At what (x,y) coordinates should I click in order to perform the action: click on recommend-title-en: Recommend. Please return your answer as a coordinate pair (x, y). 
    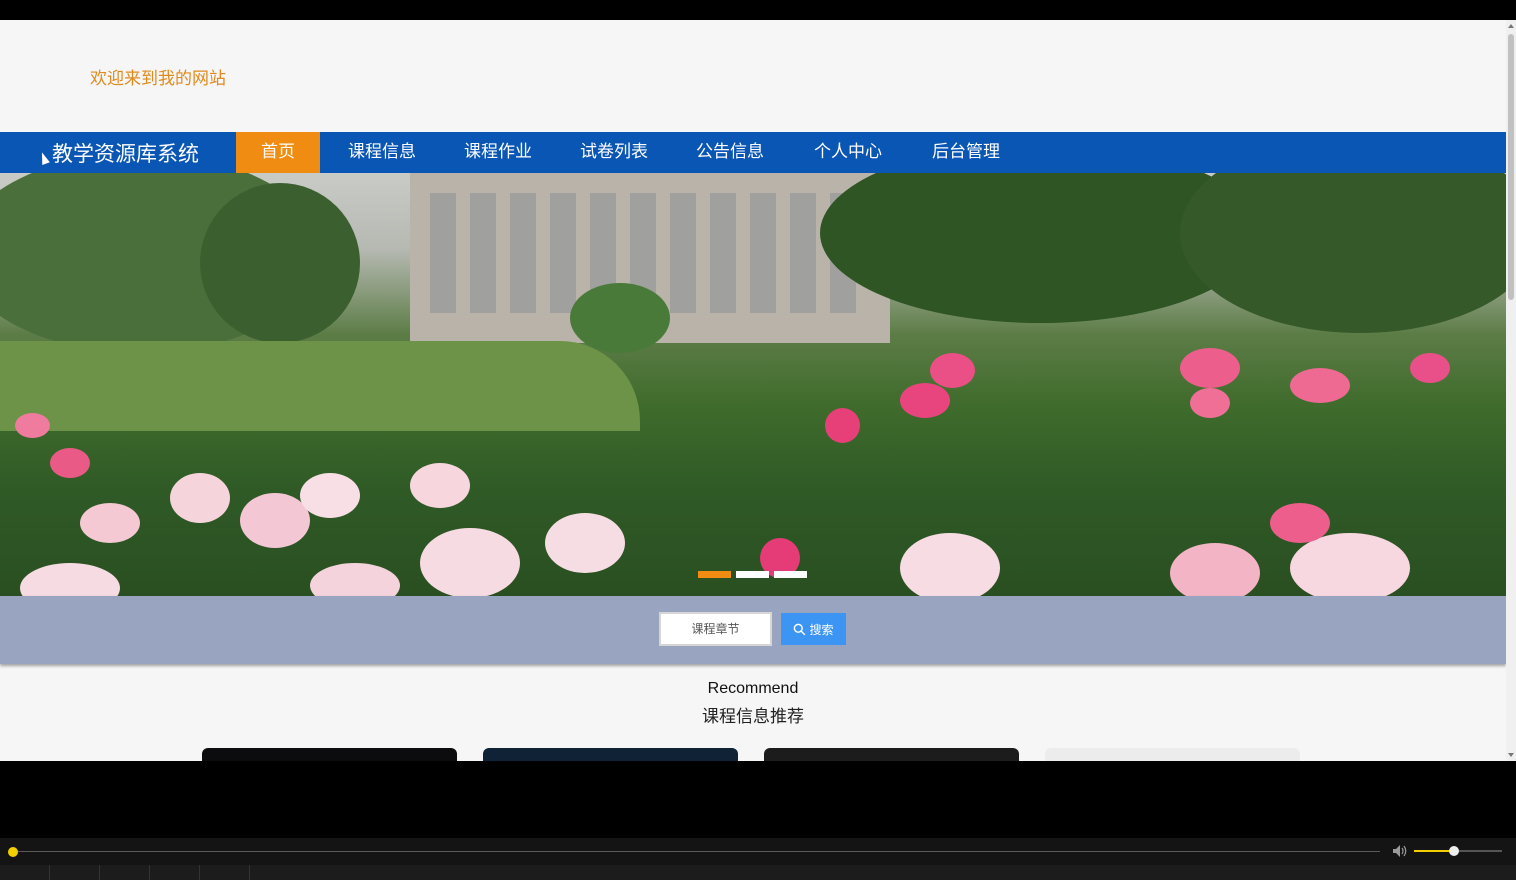
    Looking at the image, I should click on (753, 688).